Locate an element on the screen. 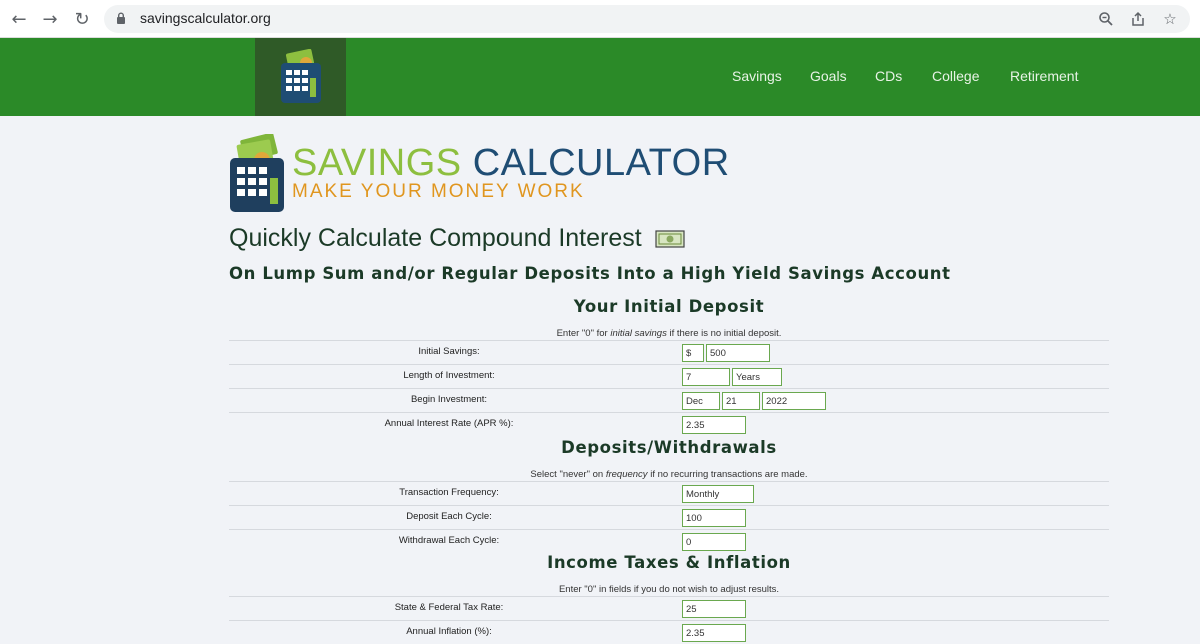  share-icon is located at coordinates (1138, 19).